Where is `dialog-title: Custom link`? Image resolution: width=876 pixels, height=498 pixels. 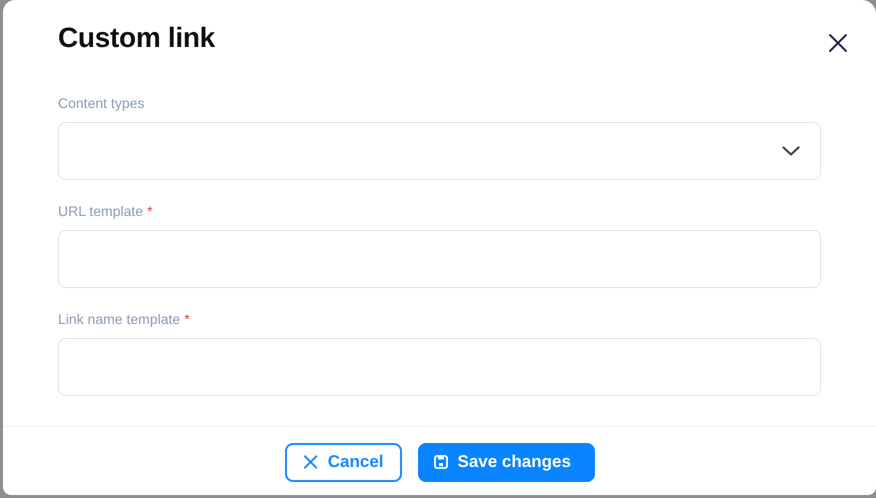 dialog-title: Custom link is located at coordinates (136, 38).